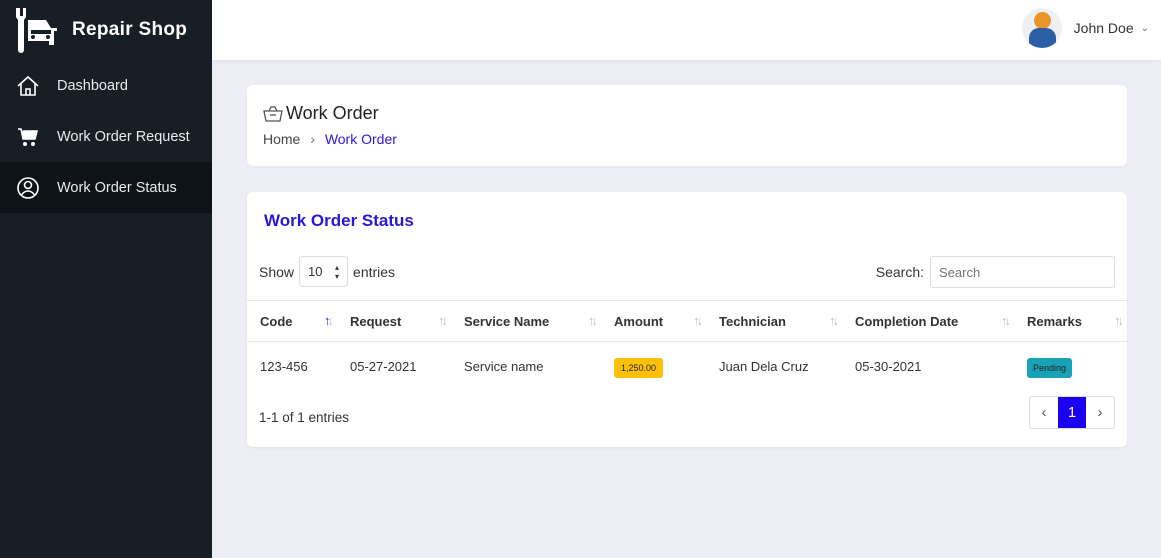 The image size is (1161, 558). What do you see at coordinates (92, 85) in the screenshot?
I see `sidebar-item-label: Dashboard` at bounding box center [92, 85].